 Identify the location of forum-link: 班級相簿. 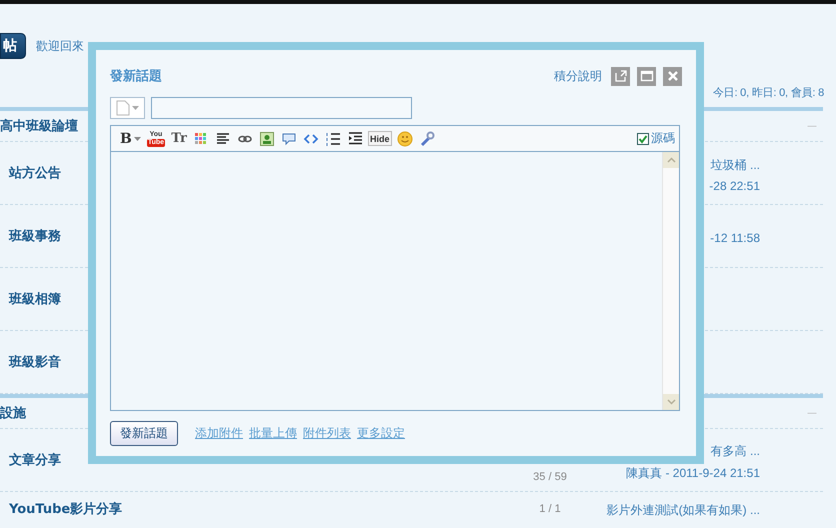
(30, 299).